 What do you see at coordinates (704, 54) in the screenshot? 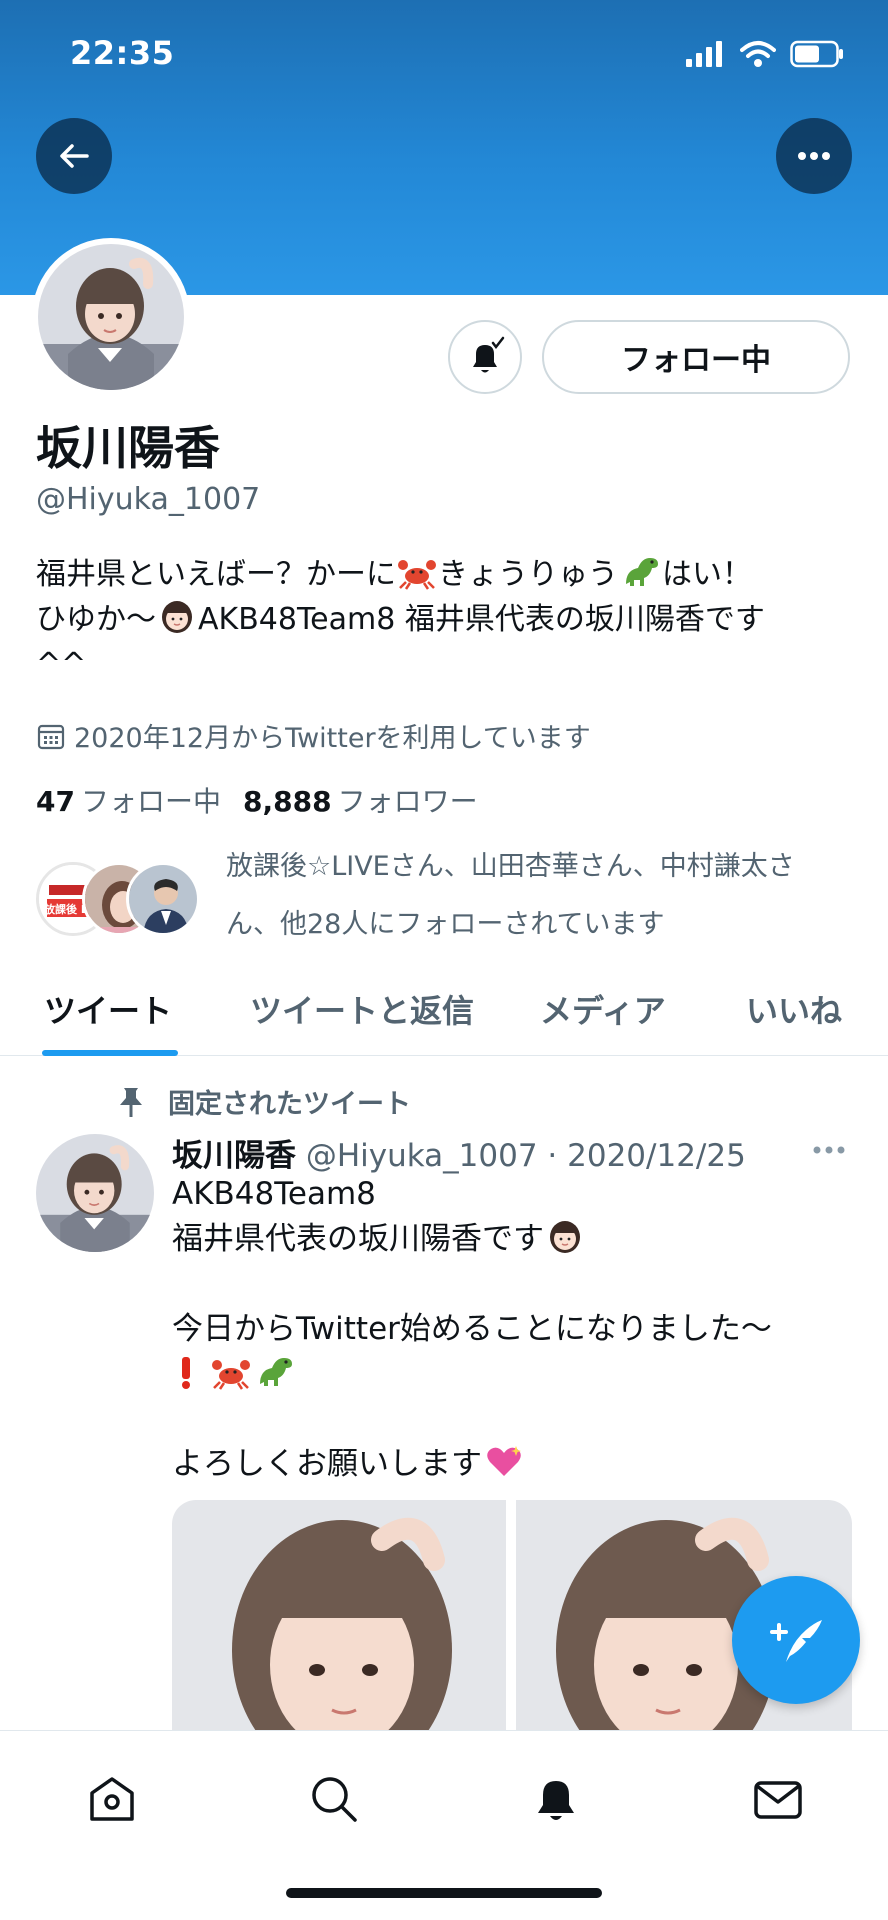
I see `signal-icon` at bounding box center [704, 54].